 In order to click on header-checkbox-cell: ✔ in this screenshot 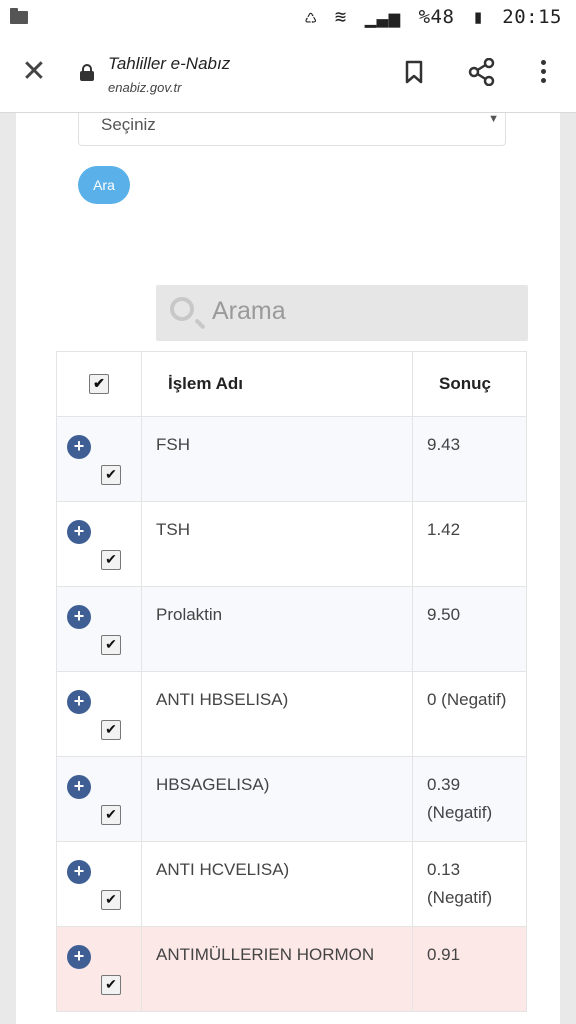, I will do `click(99, 384)`.